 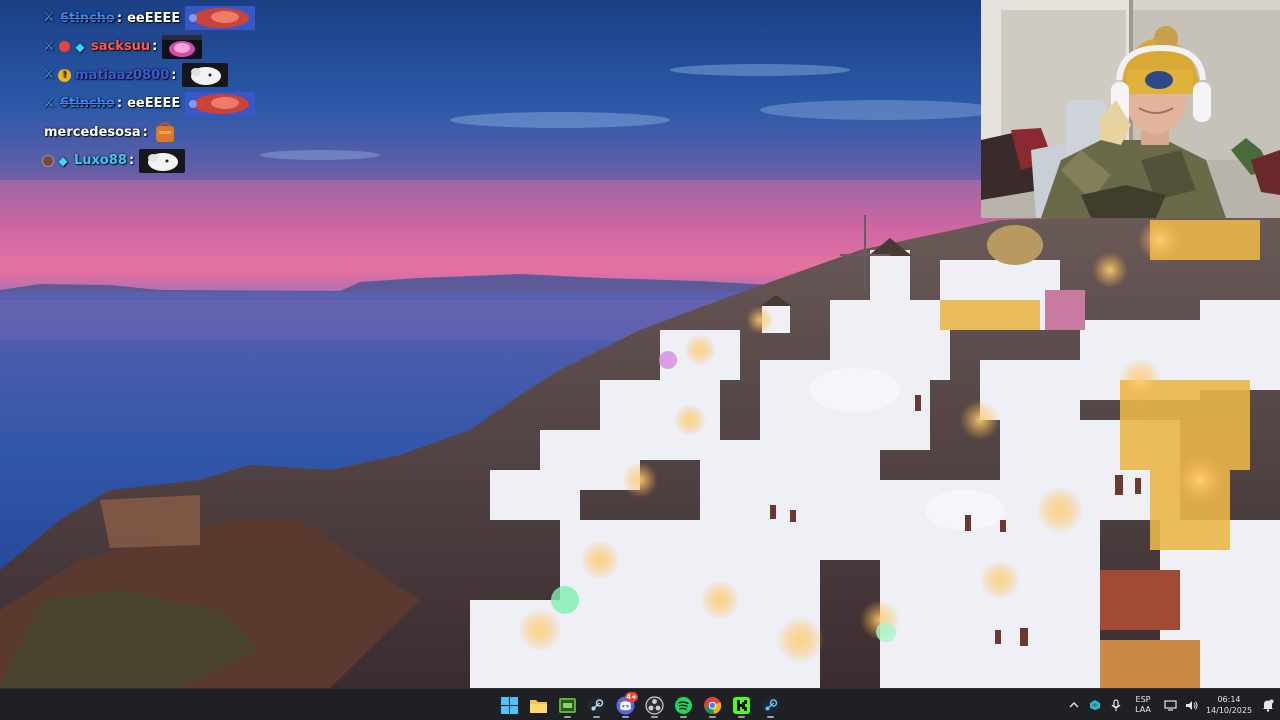 What do you see at coordinates (120, 46) in the screenshot?
I see `chat-username: sacksuu` at bounding box center [120, 46].